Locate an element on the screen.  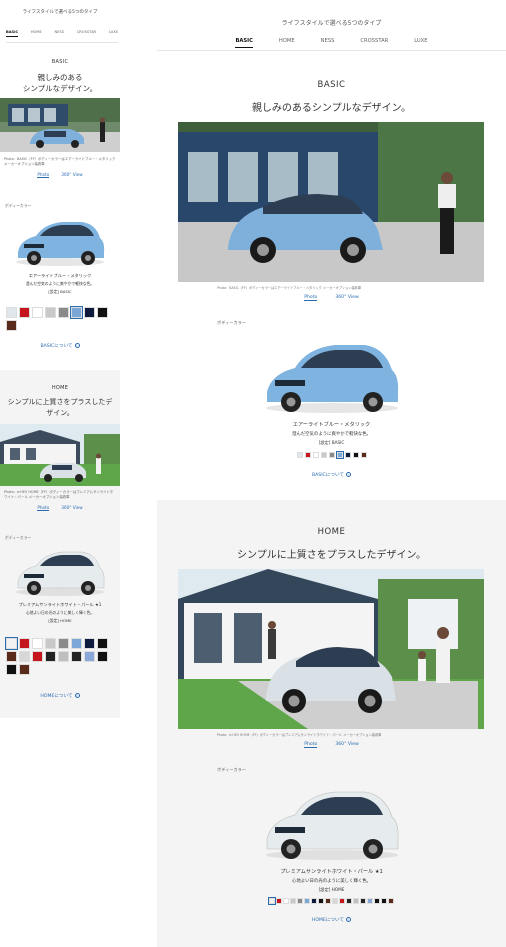
basic-lifestyle-photo is located at coordinates (60, 125).